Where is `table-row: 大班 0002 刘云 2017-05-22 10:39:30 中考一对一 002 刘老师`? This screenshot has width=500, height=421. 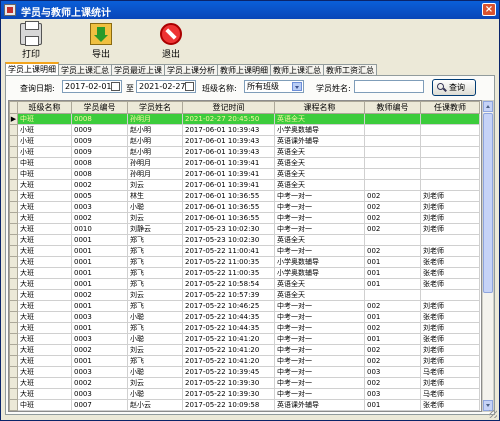 table-row: 大班 0002 刘云 2017-05-22 10:39:30 中考一对一 002 刘老师 is located at coordinates (244, 383).